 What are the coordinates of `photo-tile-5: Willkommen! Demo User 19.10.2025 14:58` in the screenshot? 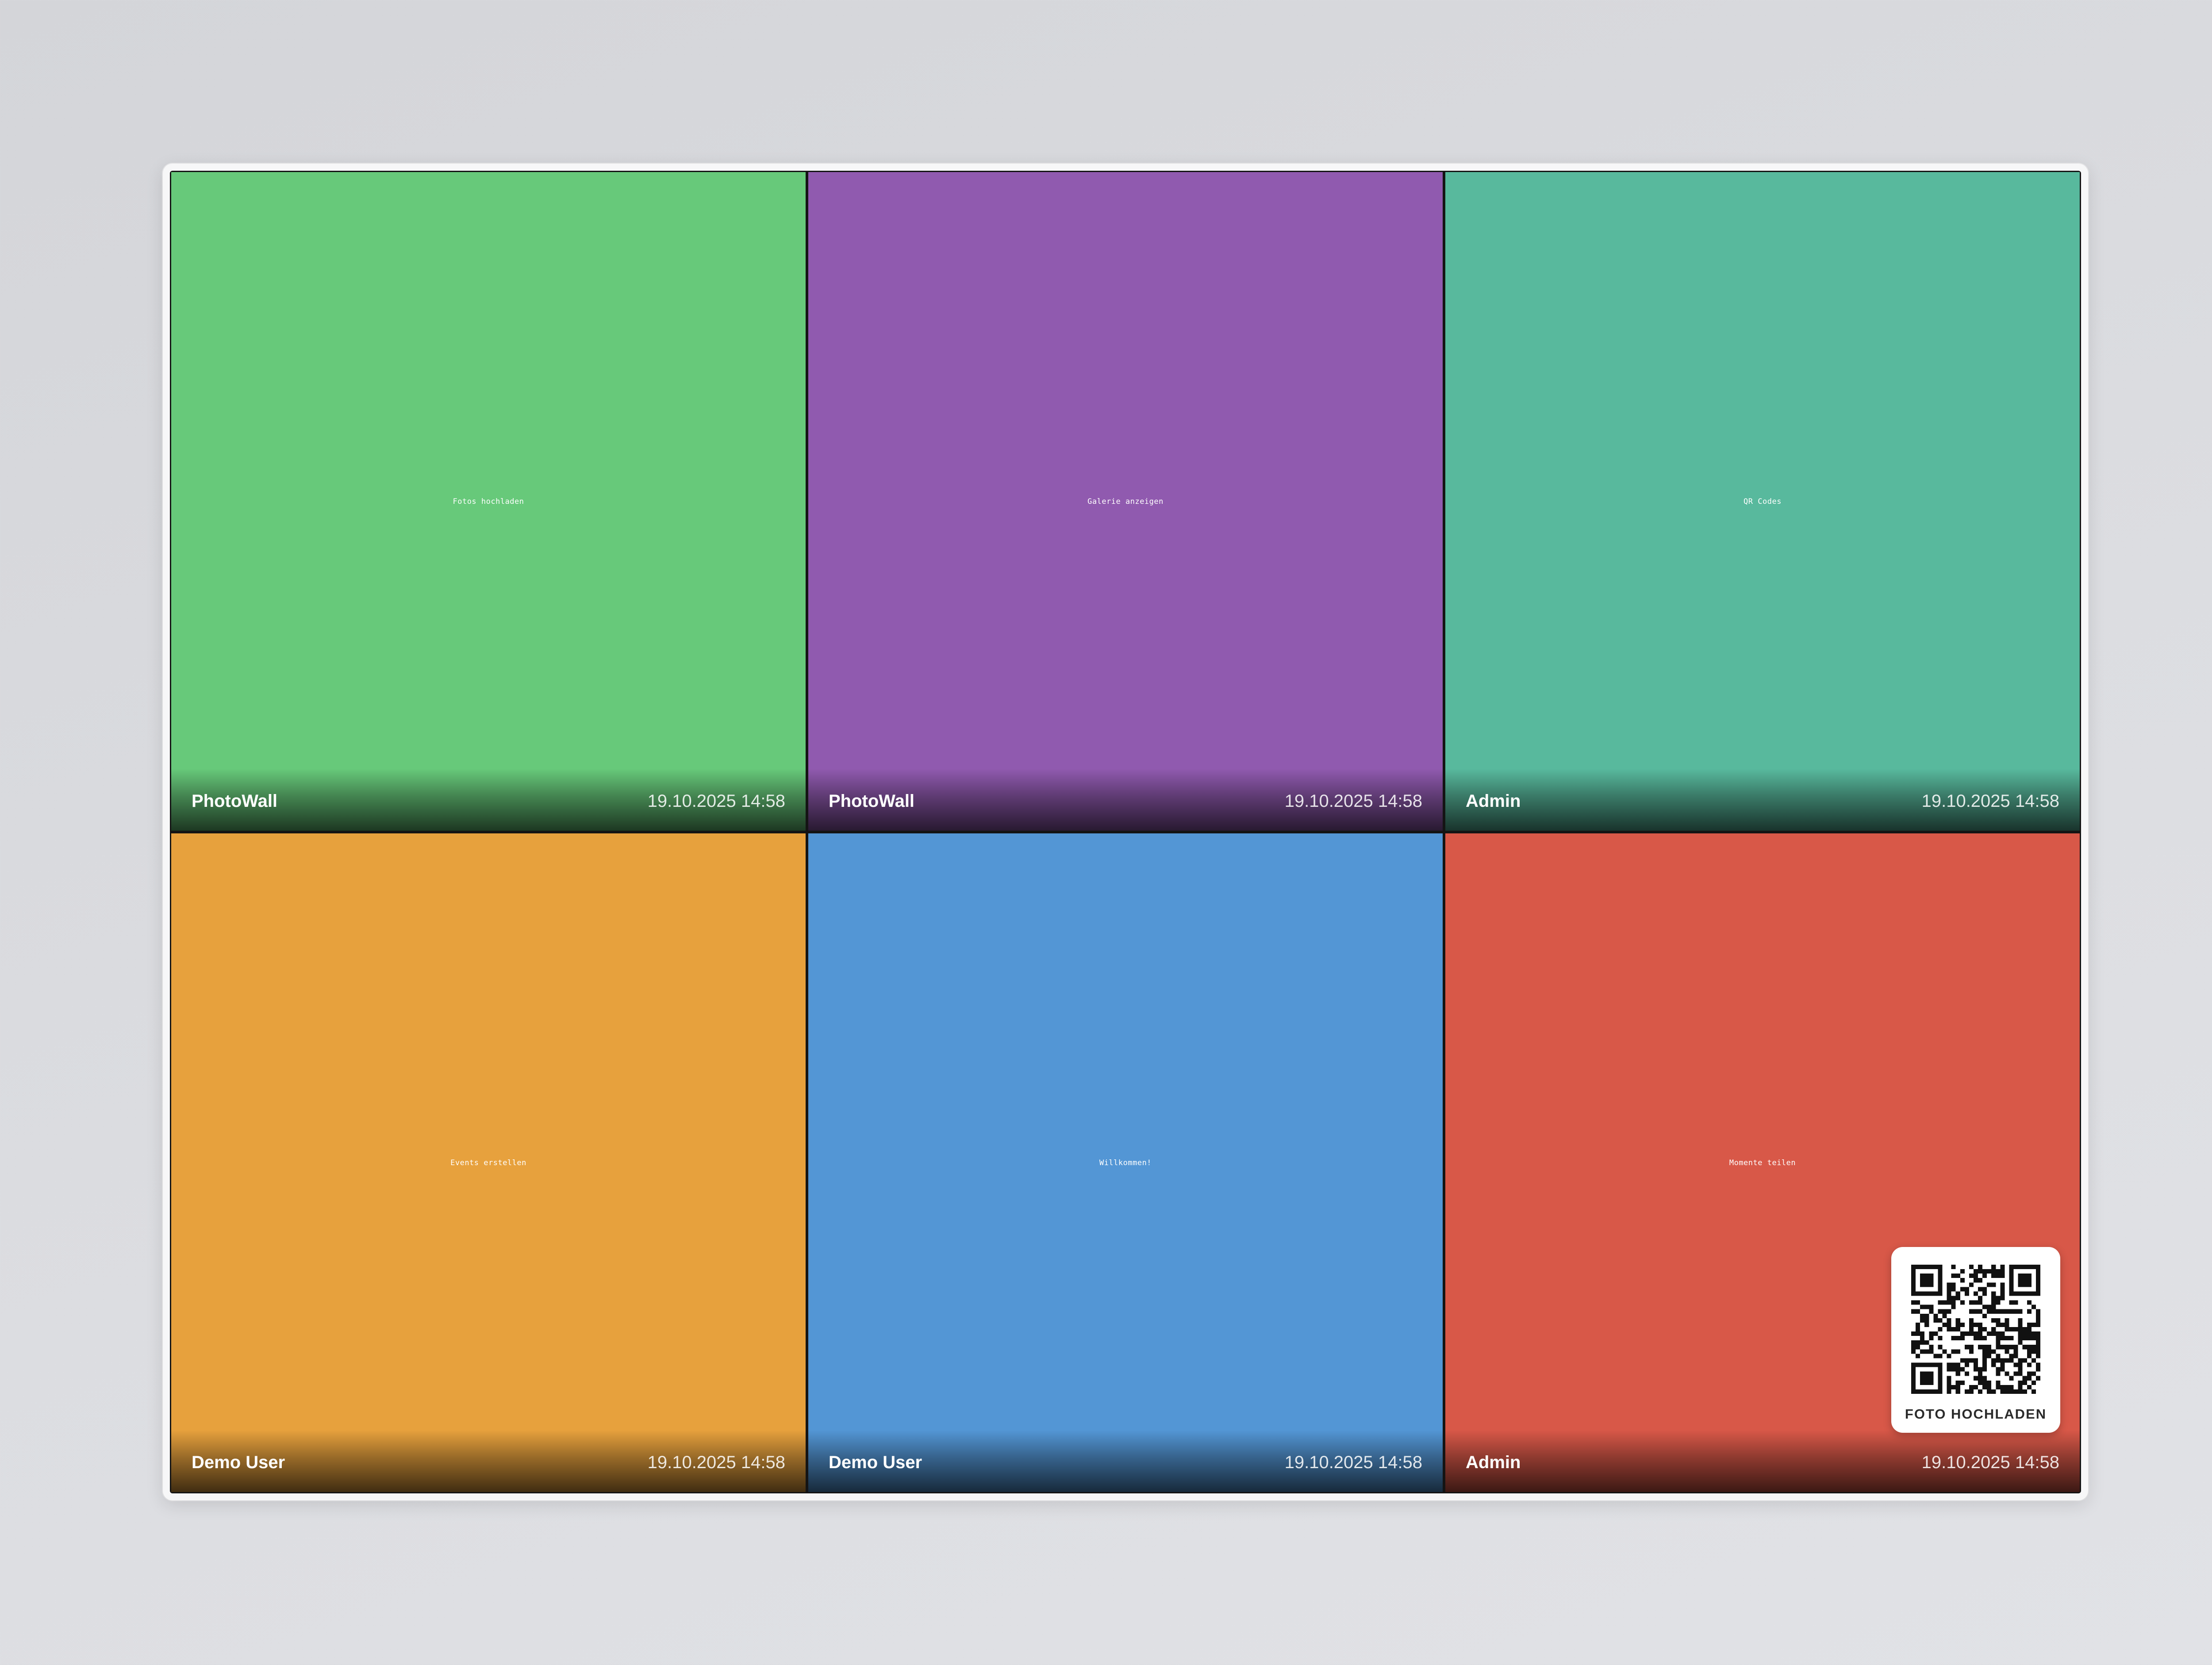 It's located at (1126, 1162).